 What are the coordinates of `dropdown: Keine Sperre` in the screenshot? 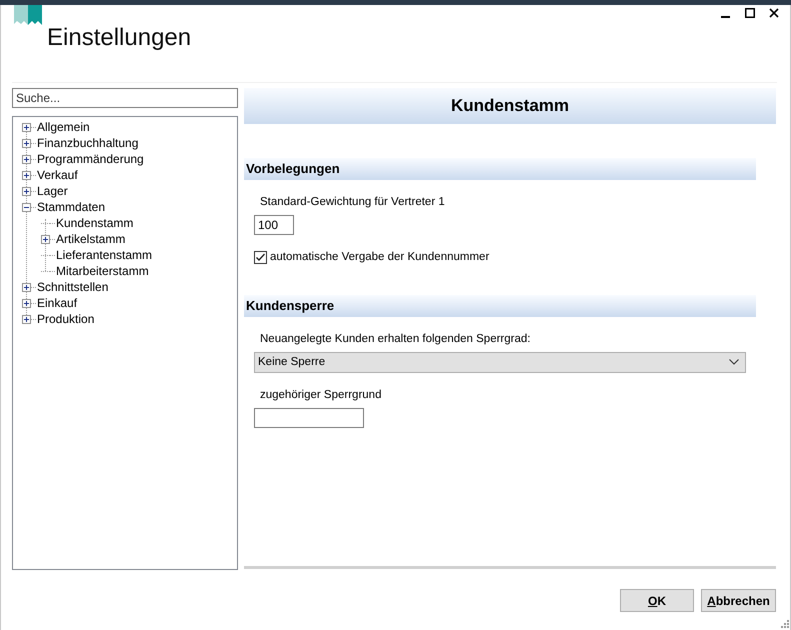 It's located at (500, 362).